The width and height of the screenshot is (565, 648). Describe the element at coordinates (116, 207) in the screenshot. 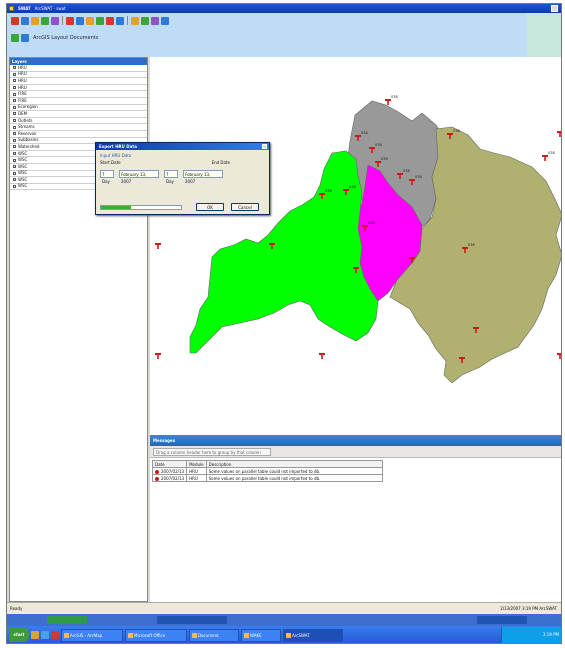

I see `progress-fill` at that location.